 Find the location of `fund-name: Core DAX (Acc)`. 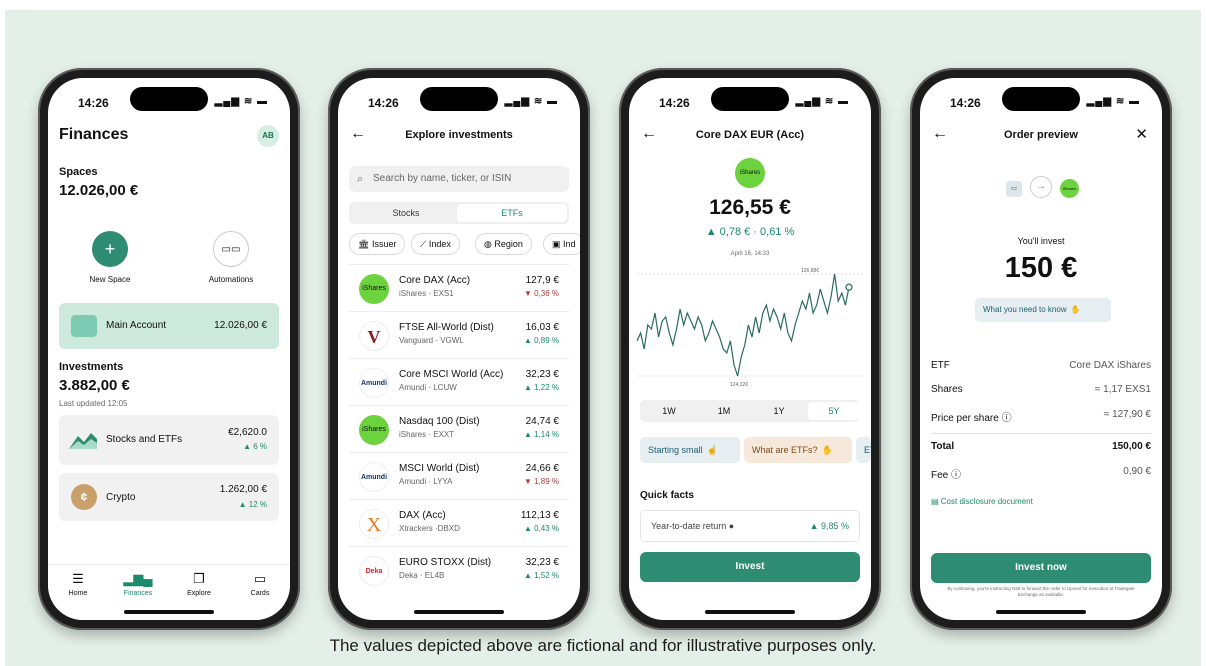

fund-name: Core DAX (Acc) is located at coordinates (435, 280).